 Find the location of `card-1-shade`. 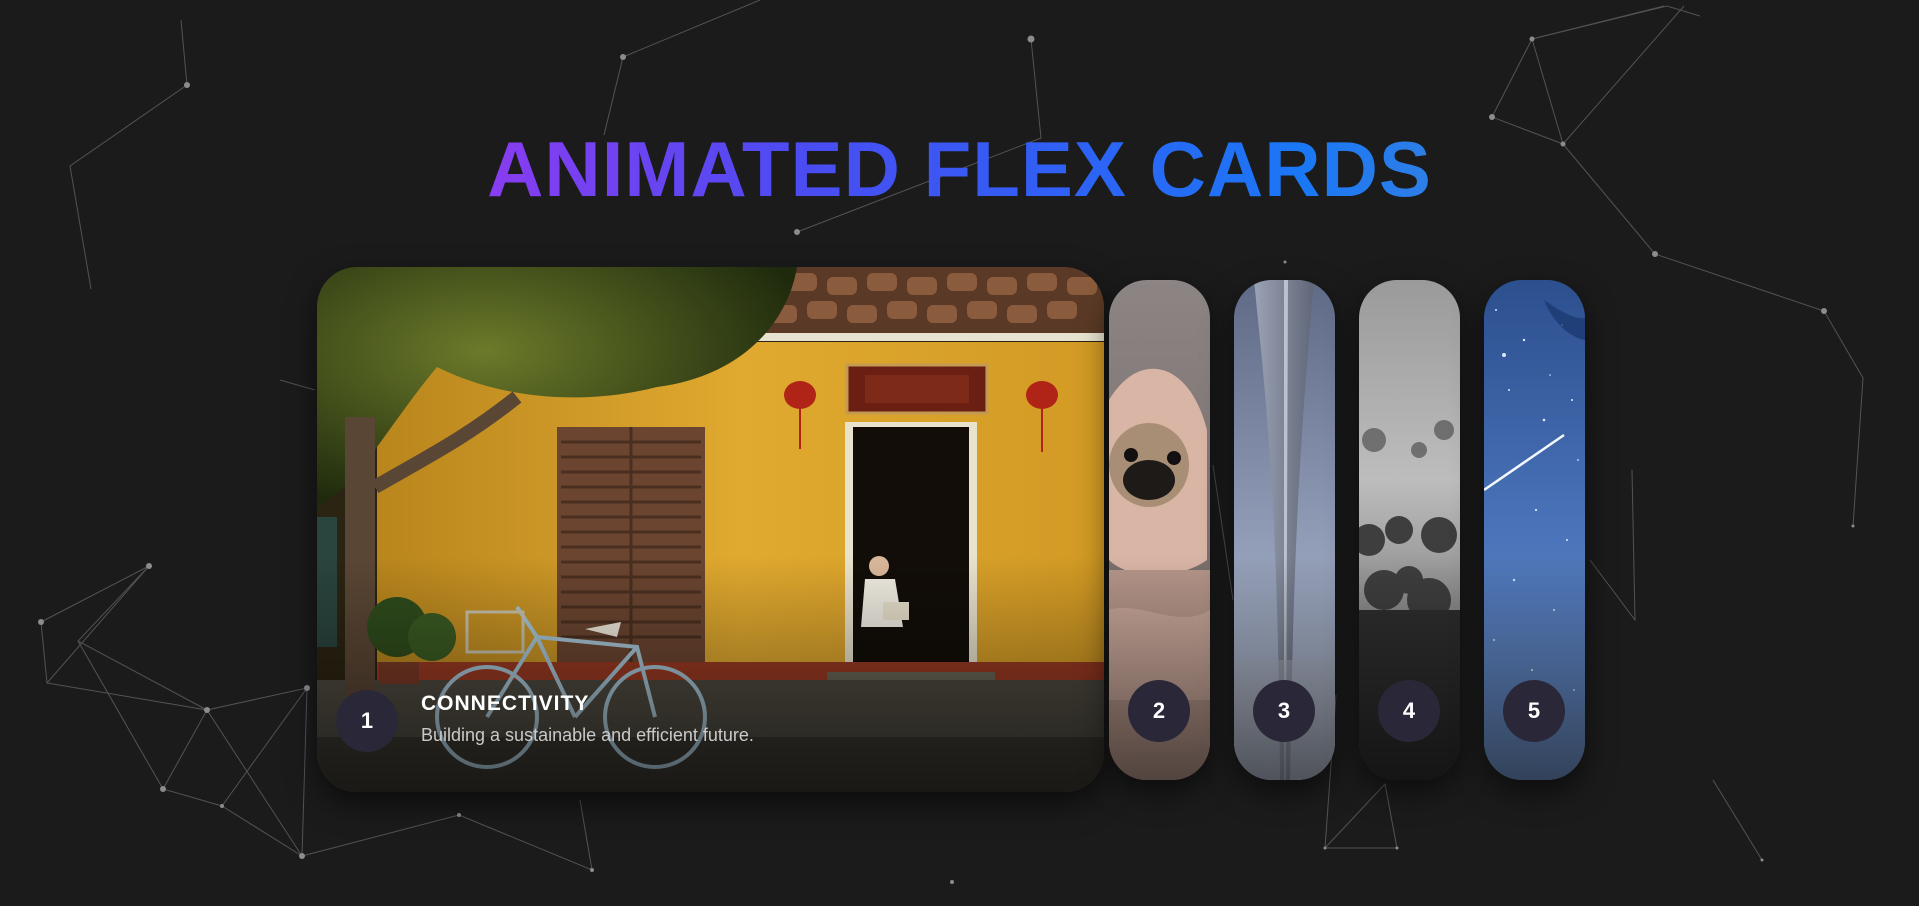

card-1-shade is located at coordinates (710, 673).